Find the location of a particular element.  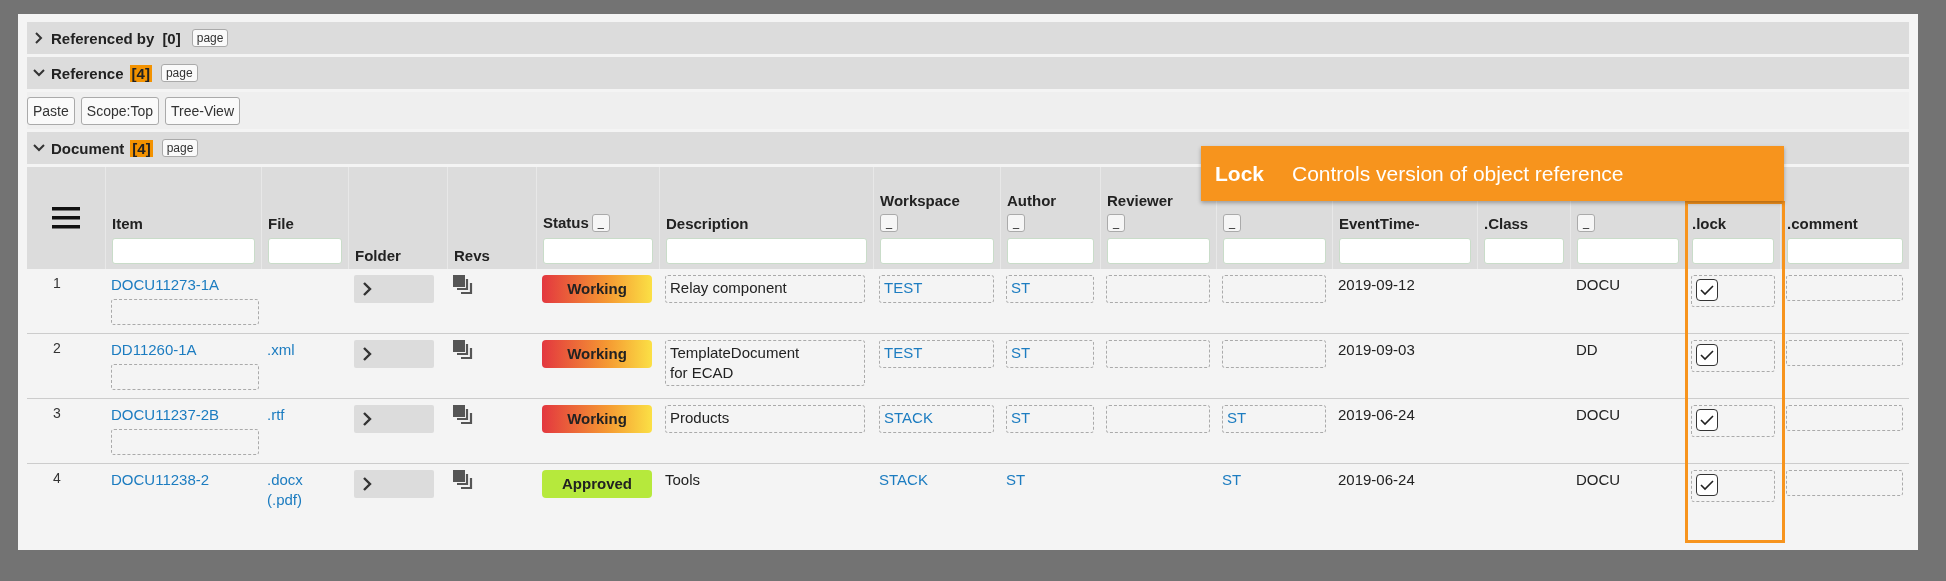

menu-icon is located at coordinates (66, 218).